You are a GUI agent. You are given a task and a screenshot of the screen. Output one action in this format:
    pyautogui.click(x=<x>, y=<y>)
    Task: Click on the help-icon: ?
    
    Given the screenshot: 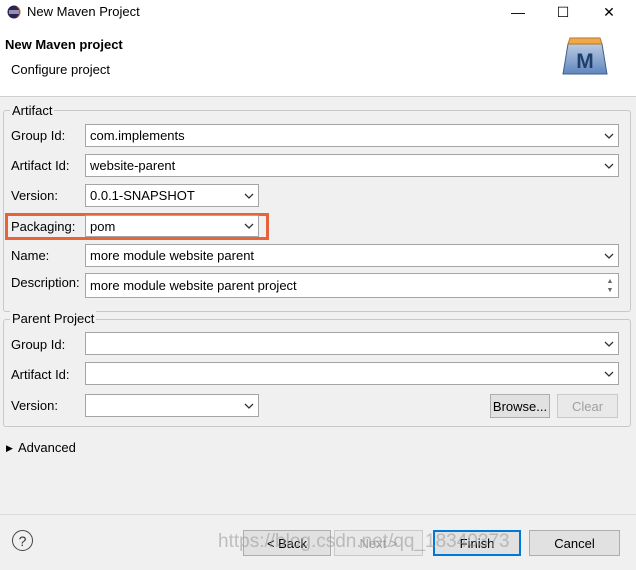 What is the action you would take?
    pyautogui.click(x=22, y=540)
    